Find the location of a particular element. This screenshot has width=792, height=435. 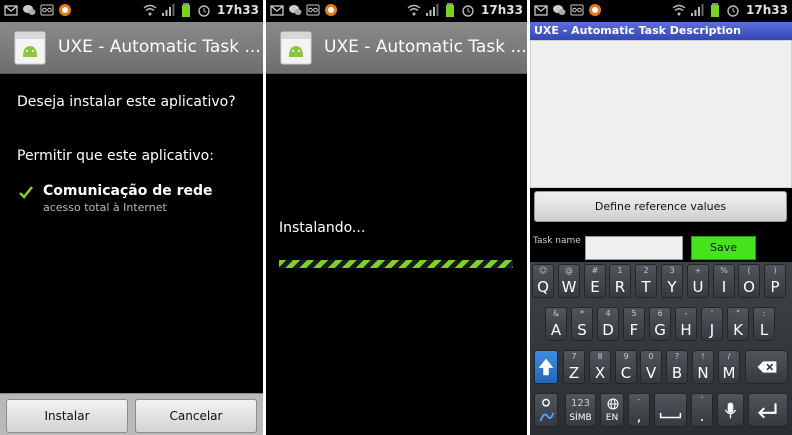

key-label: F is located at coordinates (634, 330).